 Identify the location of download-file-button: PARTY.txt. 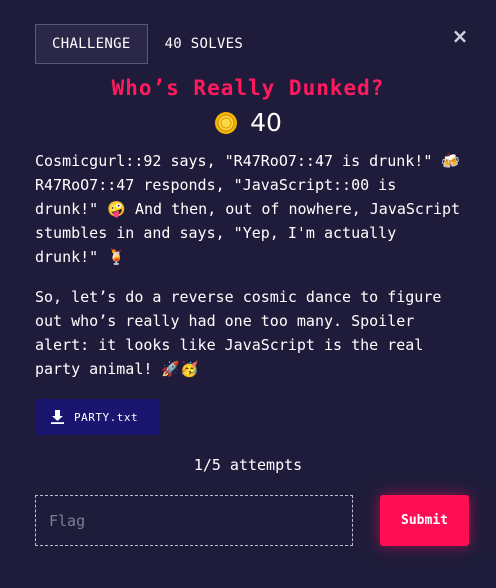
(97, 417).